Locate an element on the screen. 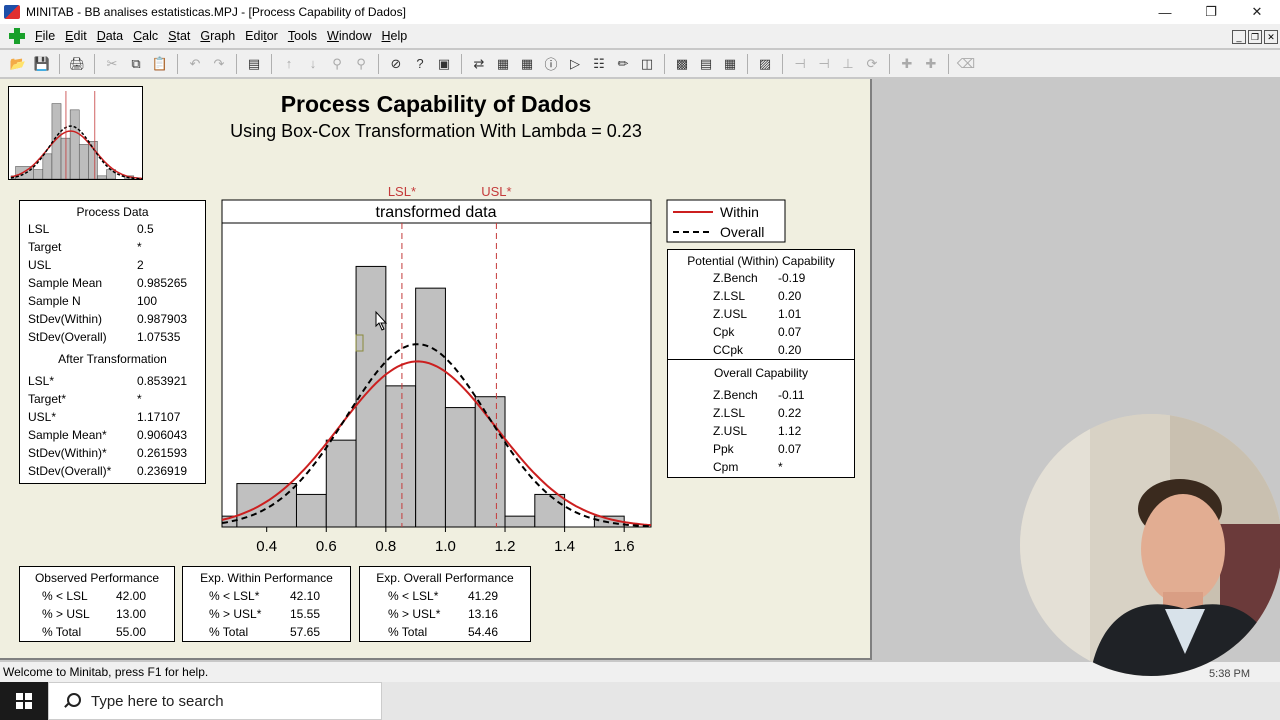 The width and height of the screenshot is (1280, 720). stat-label: Z.USL is located at coordinates (730, 431).